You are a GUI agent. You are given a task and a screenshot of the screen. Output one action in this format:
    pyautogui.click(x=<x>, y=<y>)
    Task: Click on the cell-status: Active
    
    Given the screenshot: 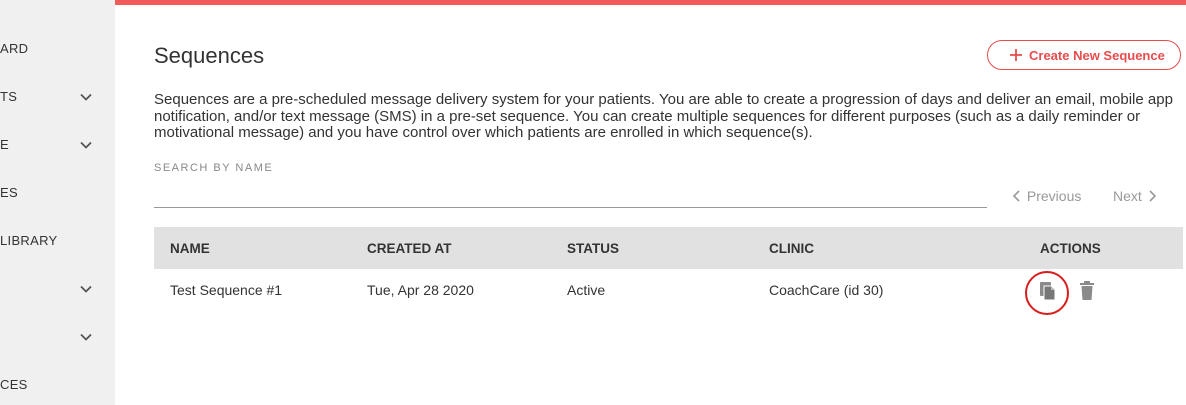 What is the action you would take?
    pyautogui.click(x=586, y=290)
    